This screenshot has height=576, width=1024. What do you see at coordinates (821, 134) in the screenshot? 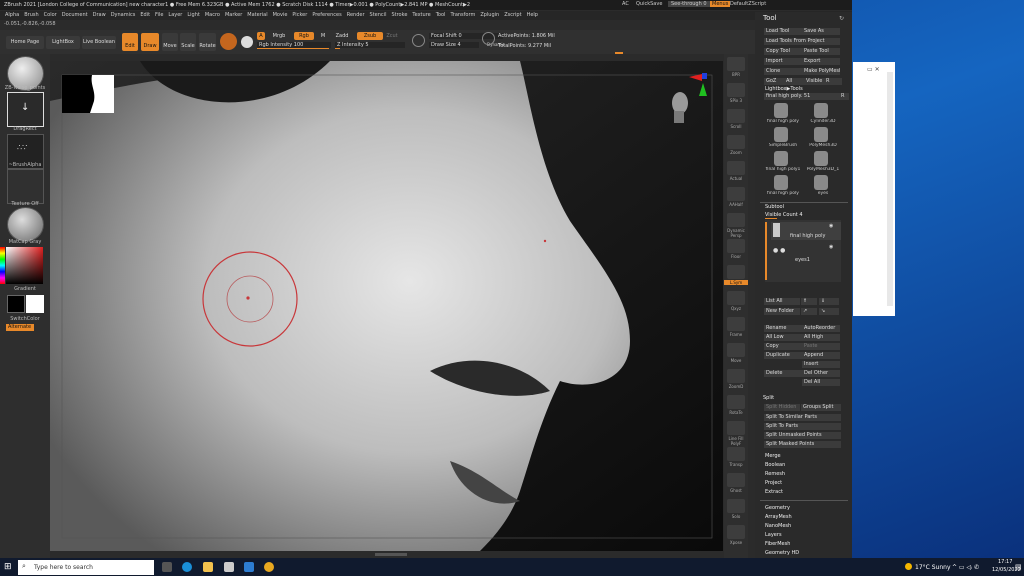
I see `tool-thumb-polymesh3d-icon` at bounding box center [821, 134].